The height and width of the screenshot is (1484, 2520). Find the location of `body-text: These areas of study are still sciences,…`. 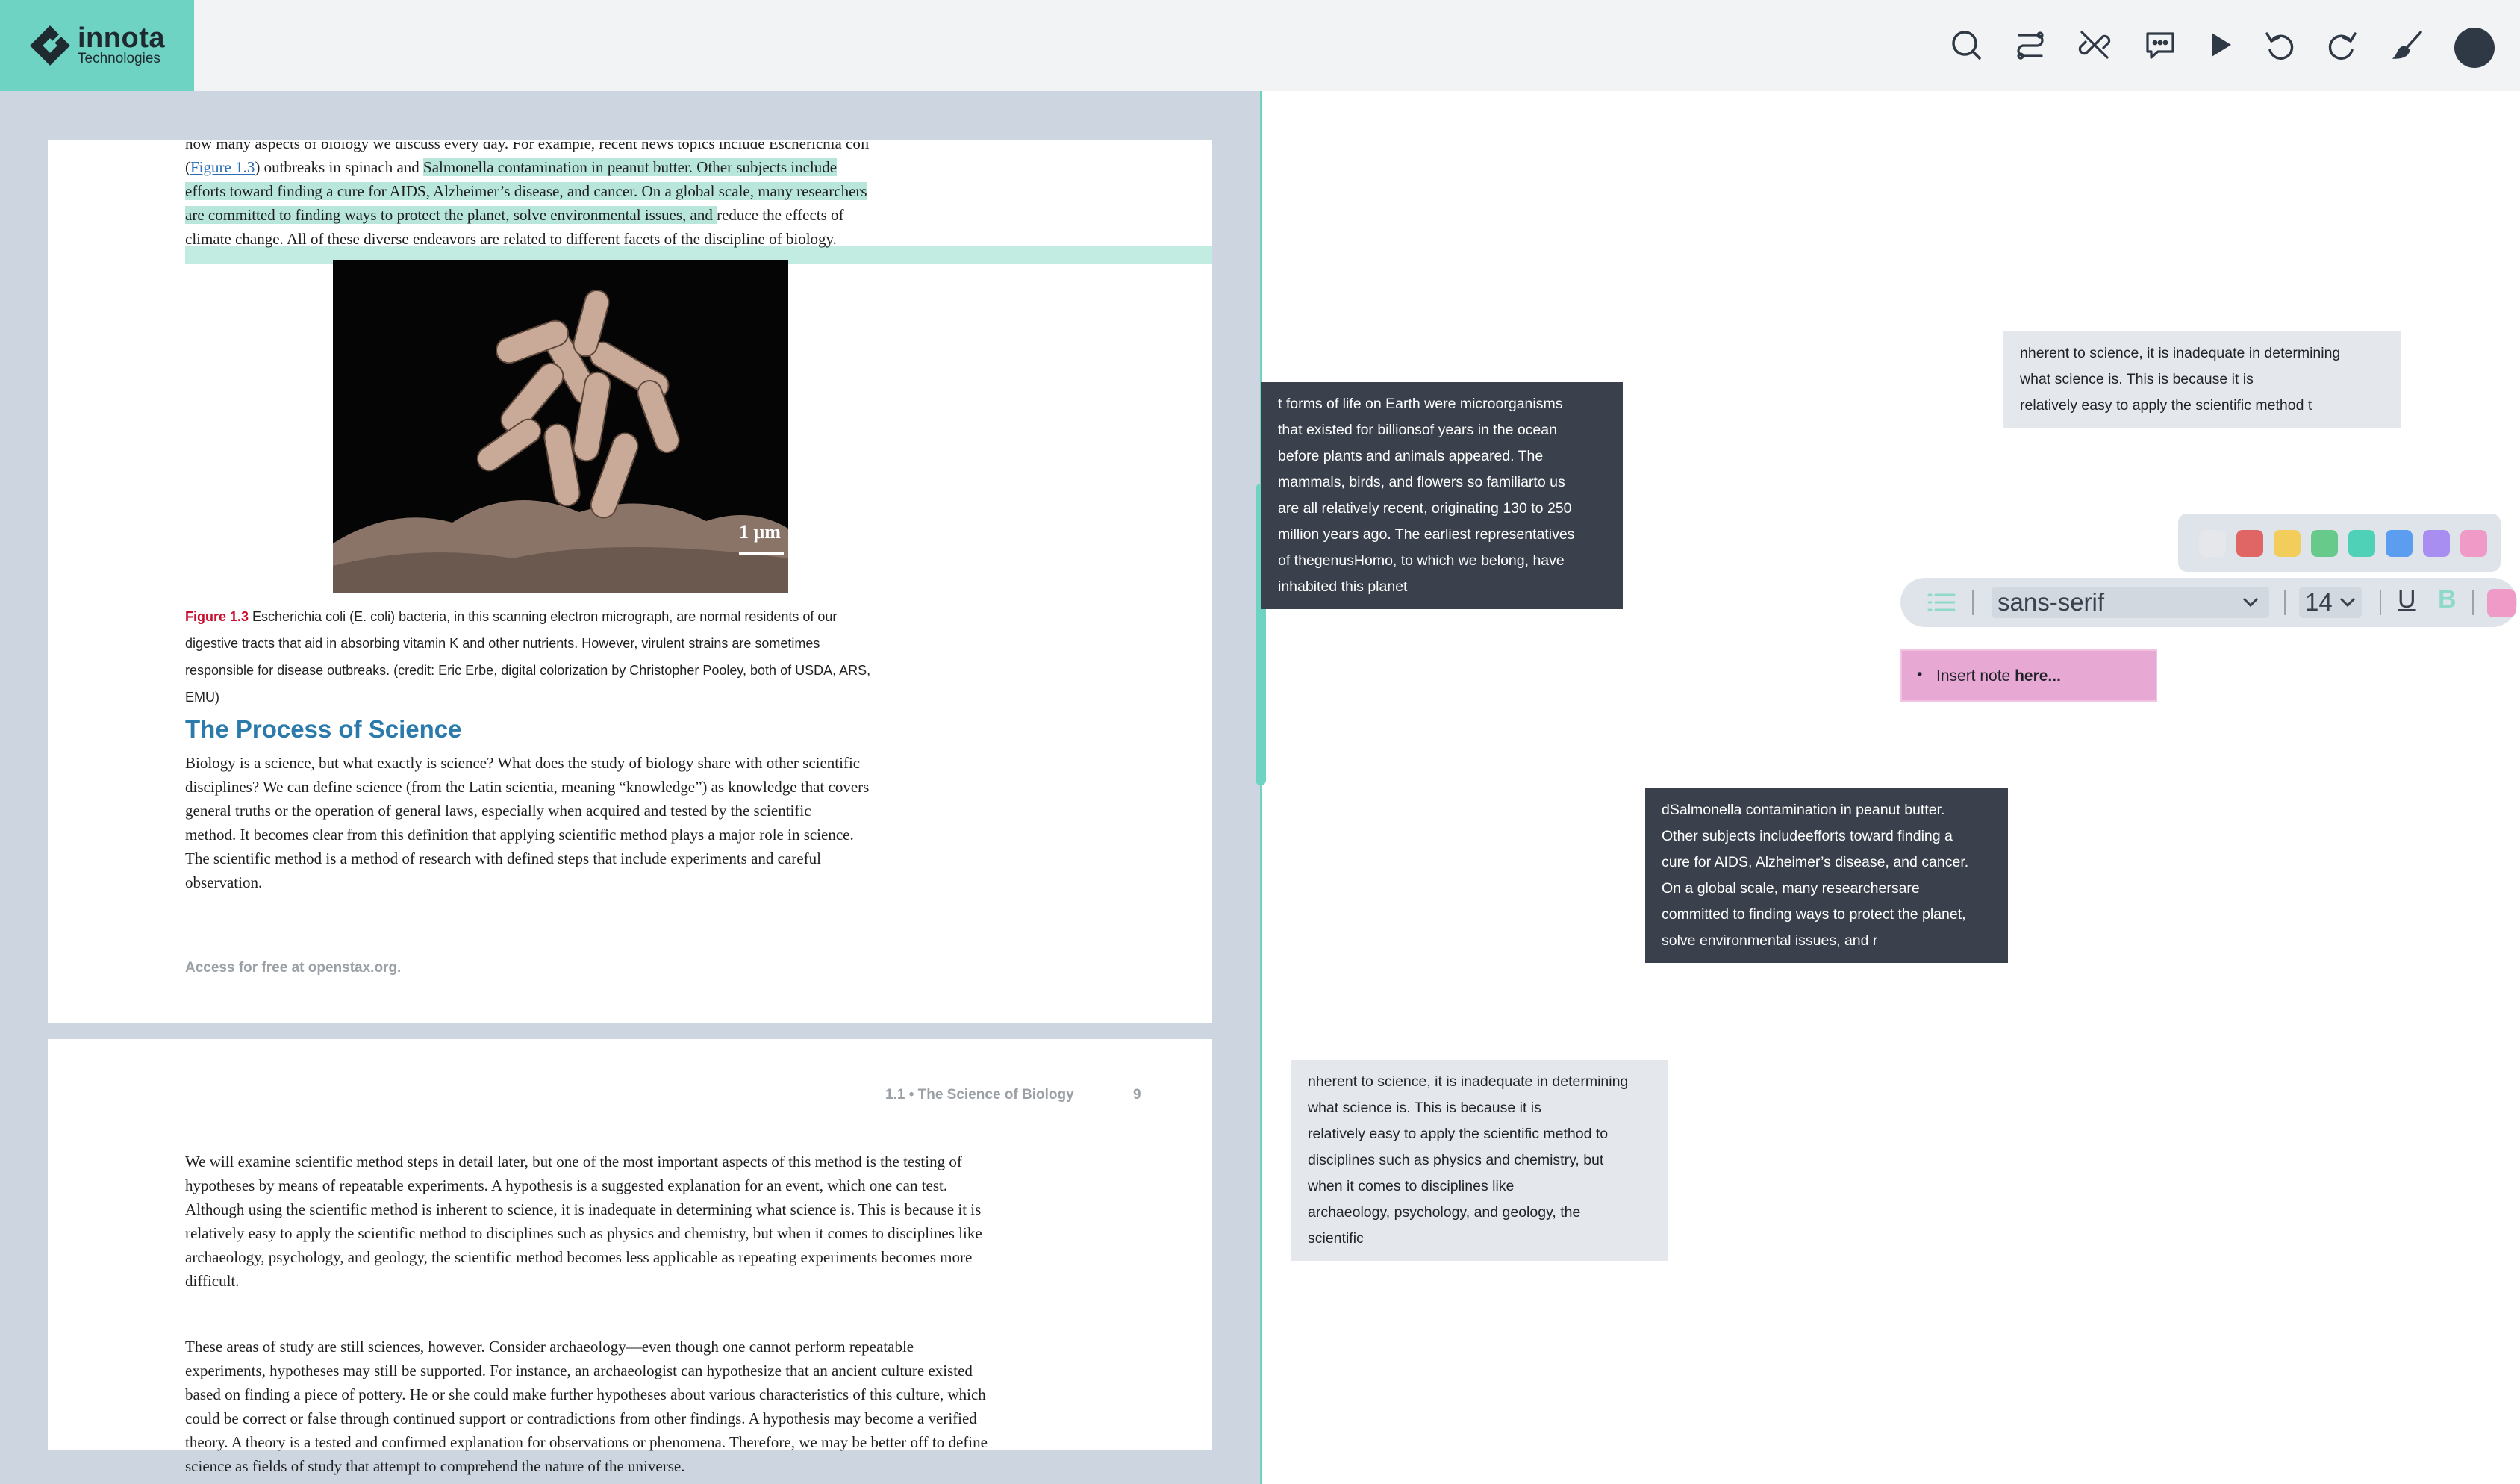

body-text: These areas of study are still sciences,… is located at coordinates (586, 1406).